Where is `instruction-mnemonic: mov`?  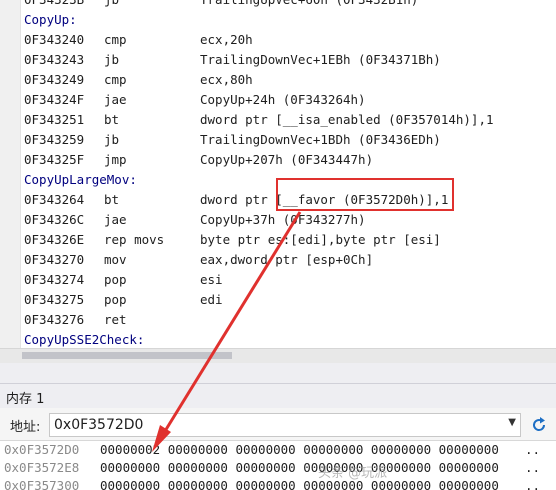
instruction-mnemonic: mov is located at coordinates (115, 259).